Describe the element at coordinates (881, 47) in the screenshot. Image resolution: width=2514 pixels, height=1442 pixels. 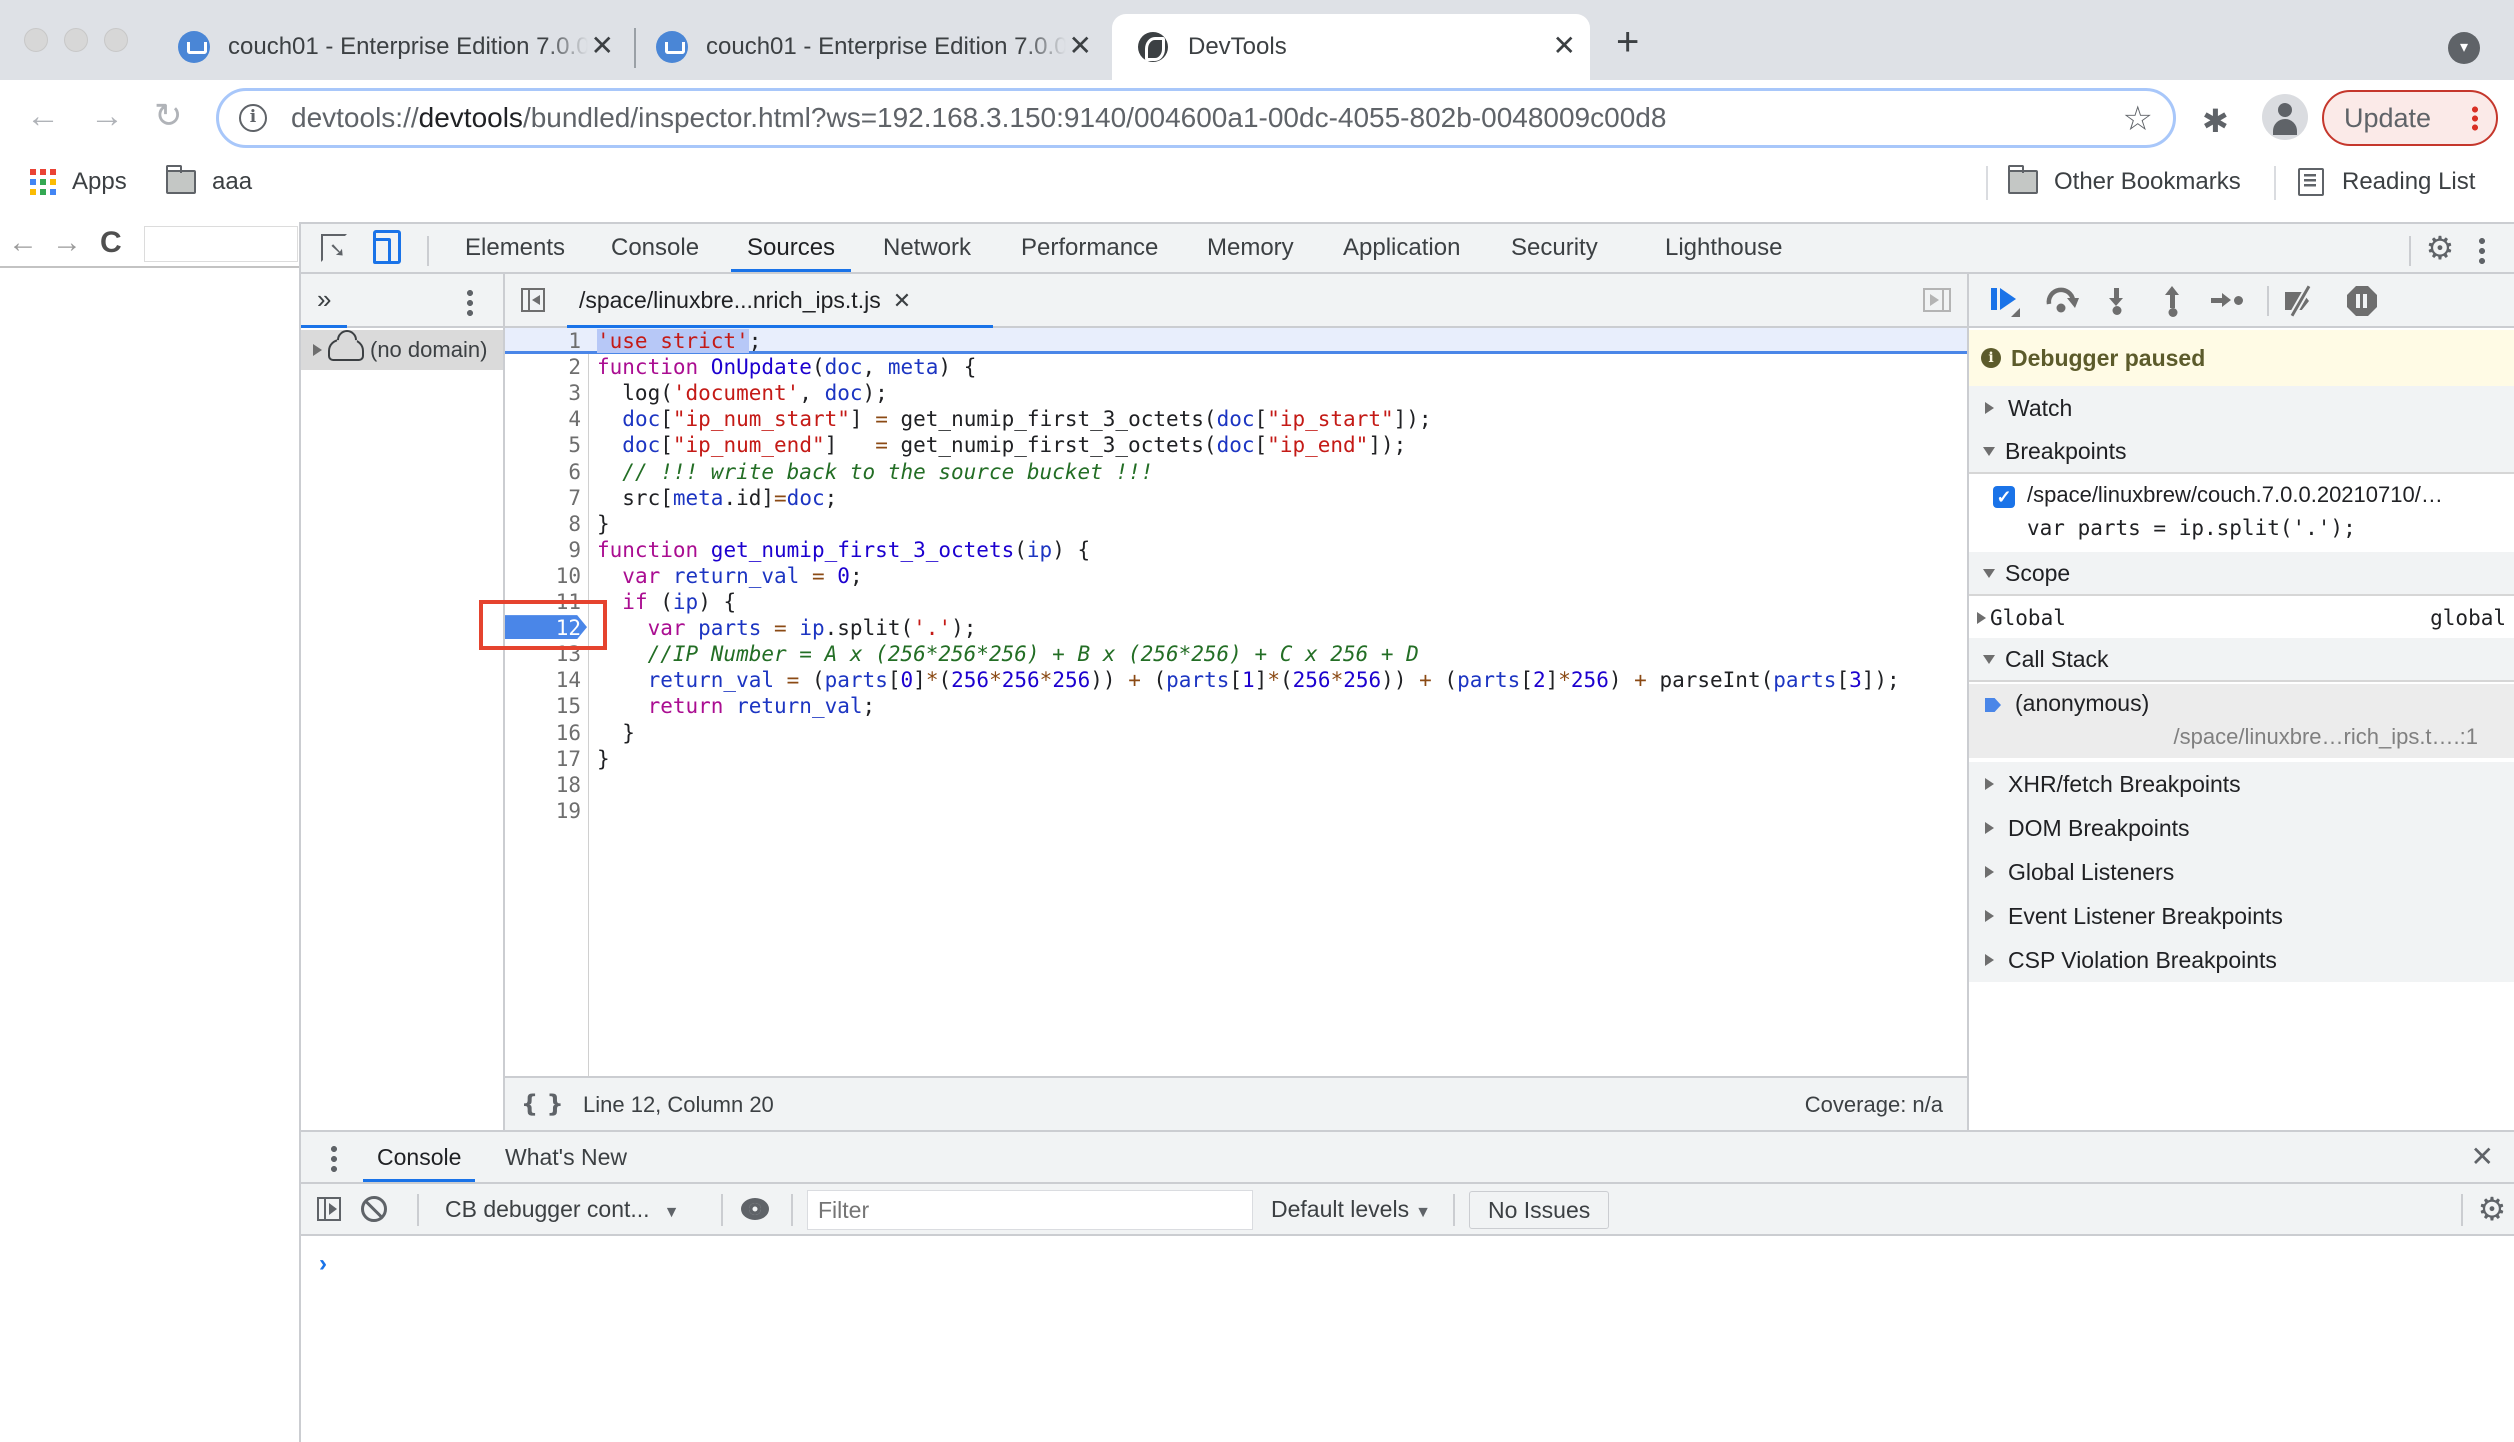
I see `browser-tab-couch01-2: couch01 - Enterprise Edition 7.0.0 ✕` at that location.